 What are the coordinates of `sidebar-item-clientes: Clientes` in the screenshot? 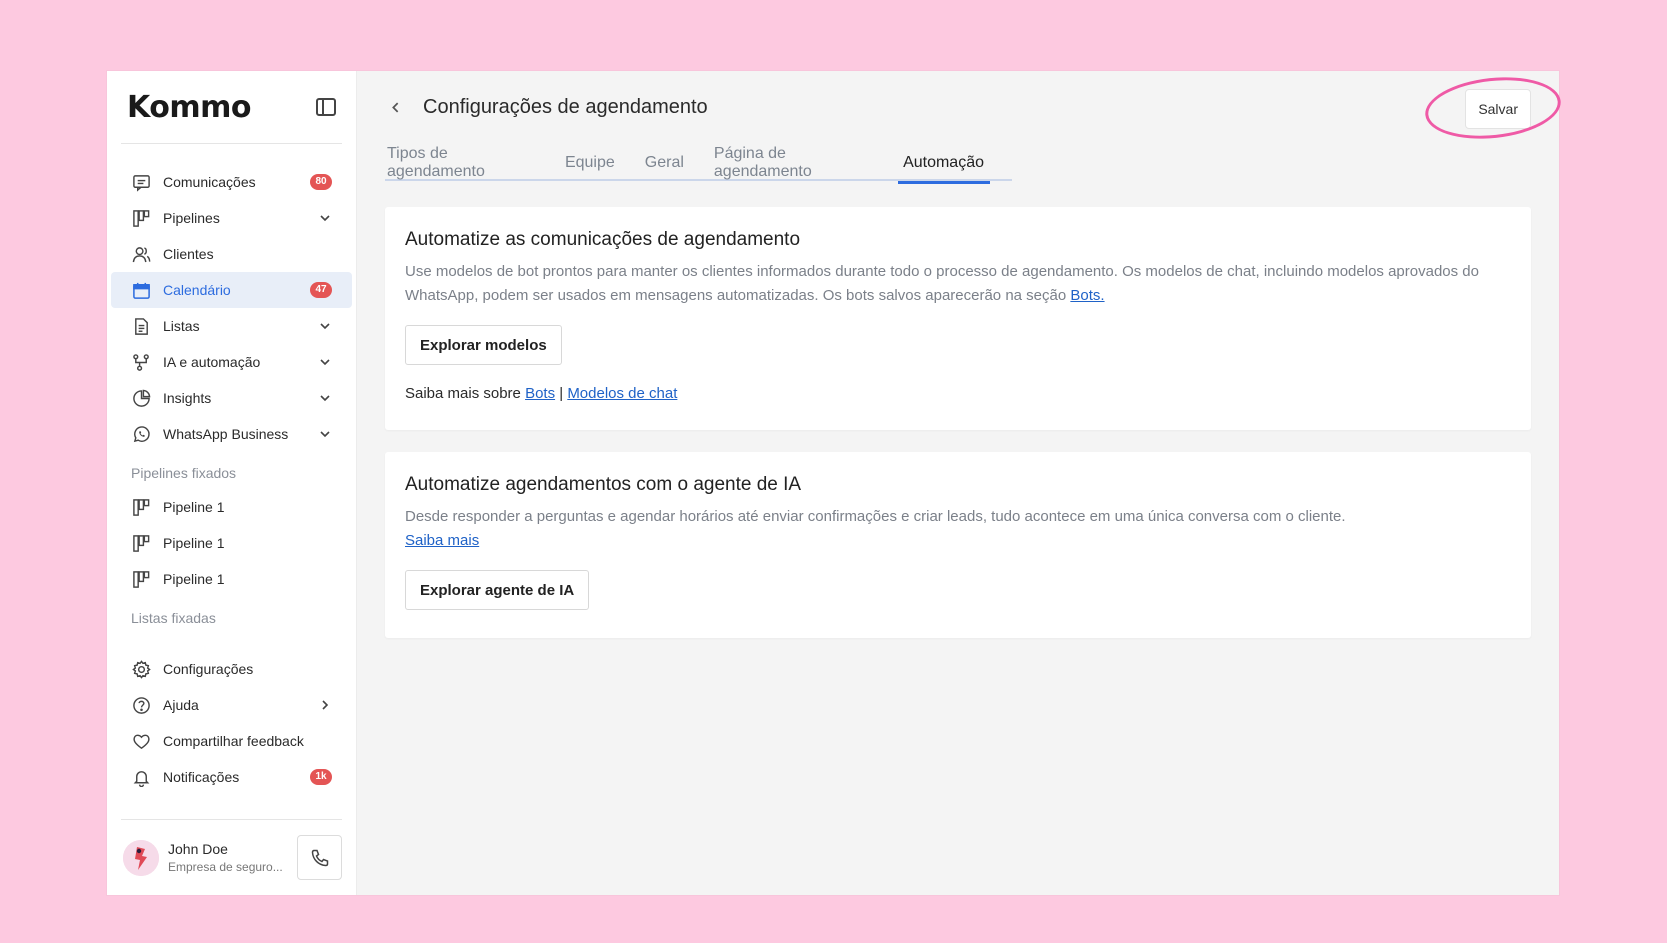 It's located at (231, 254).